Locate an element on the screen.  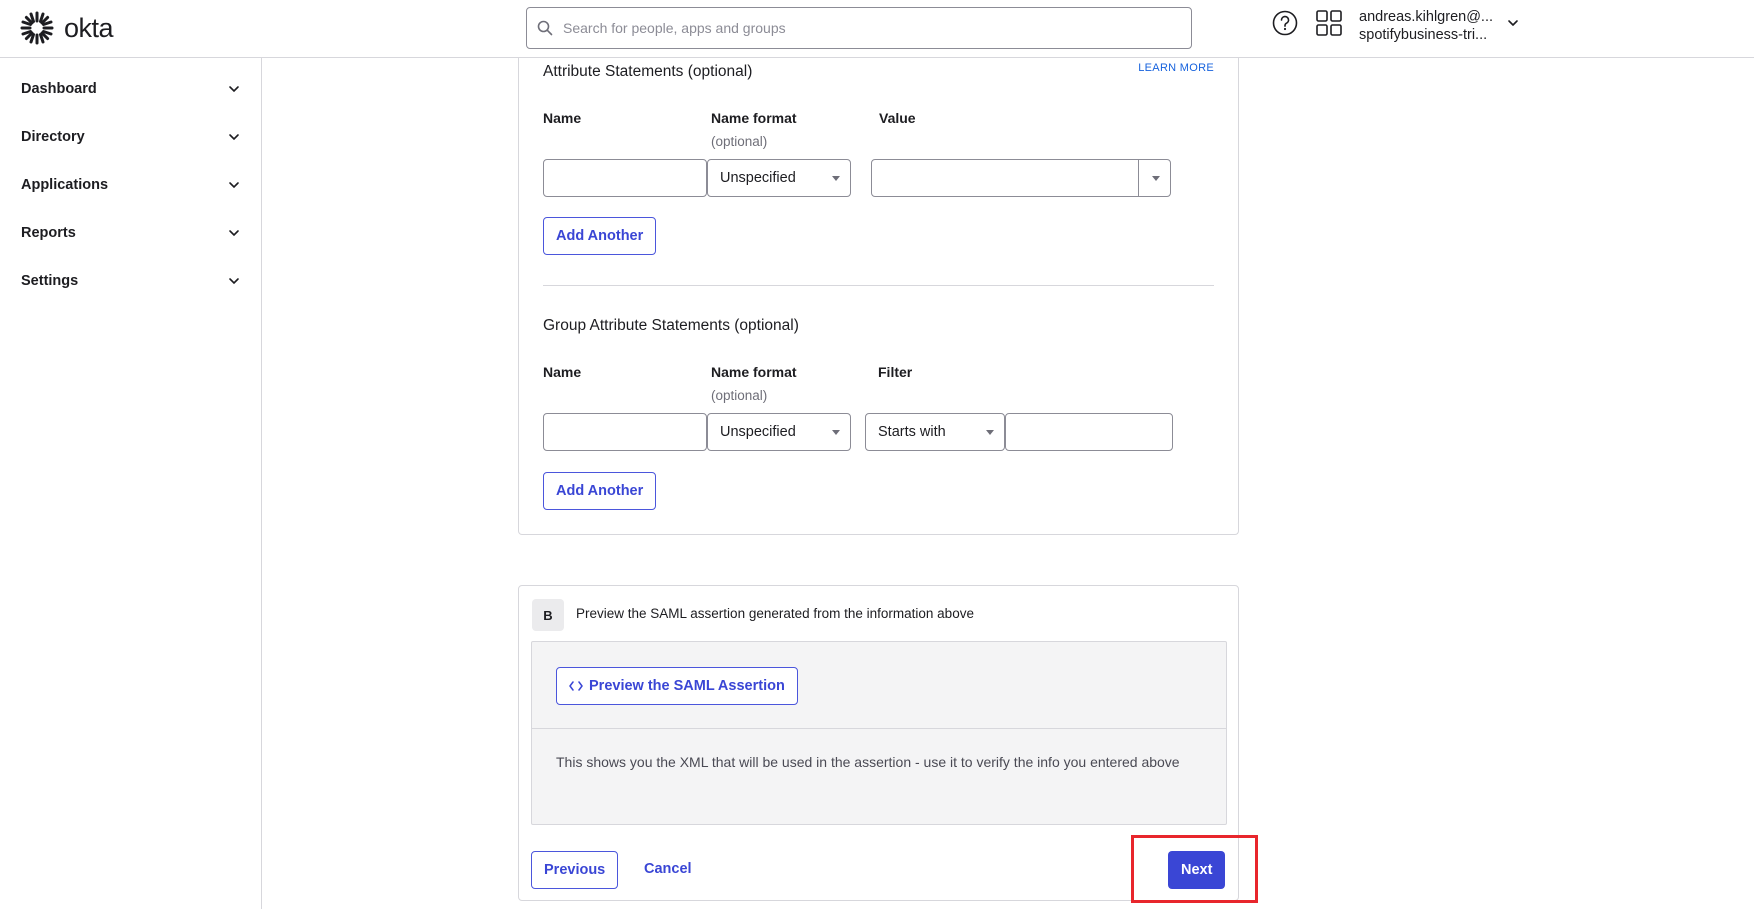
group-name-label: Name is located at coordinates (562, 372).